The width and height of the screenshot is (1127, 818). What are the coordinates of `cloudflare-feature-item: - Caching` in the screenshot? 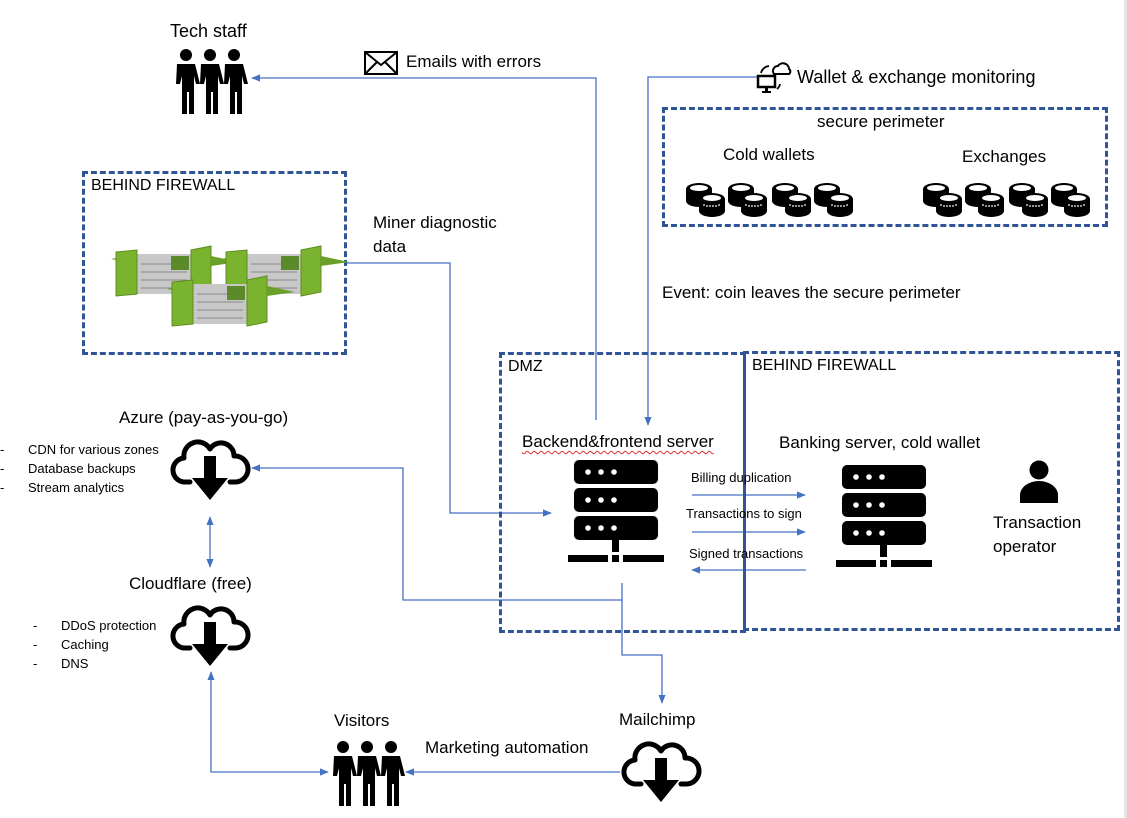 It's located at (71, 644).